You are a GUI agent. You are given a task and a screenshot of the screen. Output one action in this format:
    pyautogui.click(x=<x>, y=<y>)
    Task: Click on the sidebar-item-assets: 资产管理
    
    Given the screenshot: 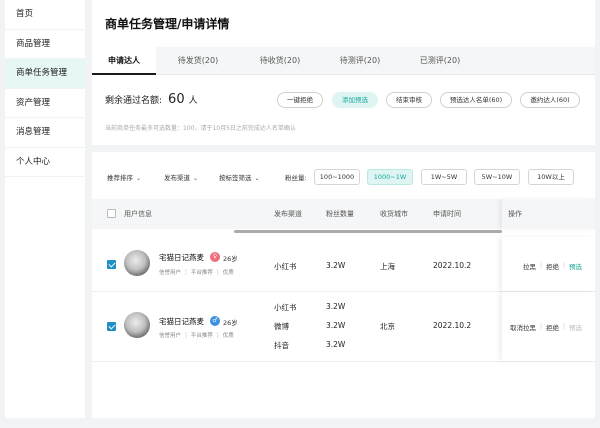 What is the action you would take?
    pyautogui.click(x=45, y=103)
    